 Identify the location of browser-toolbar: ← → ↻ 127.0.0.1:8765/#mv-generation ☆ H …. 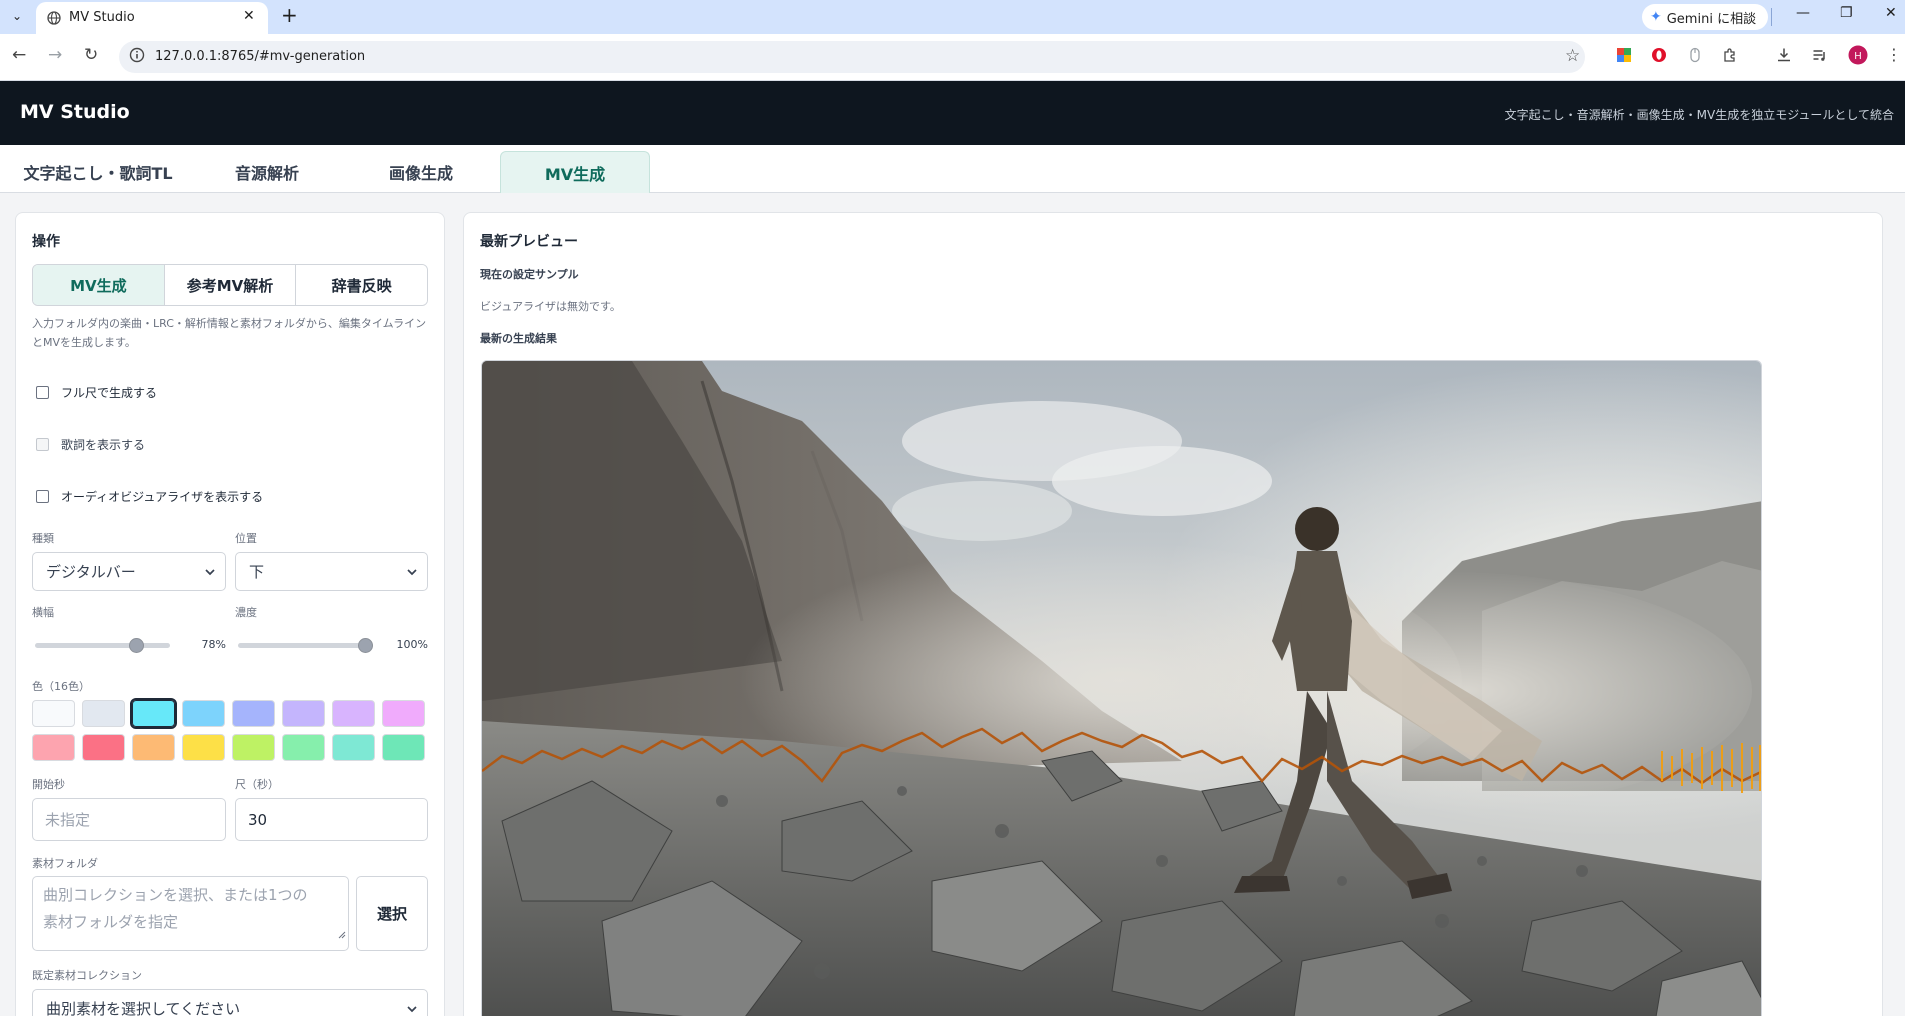
(952, 57).